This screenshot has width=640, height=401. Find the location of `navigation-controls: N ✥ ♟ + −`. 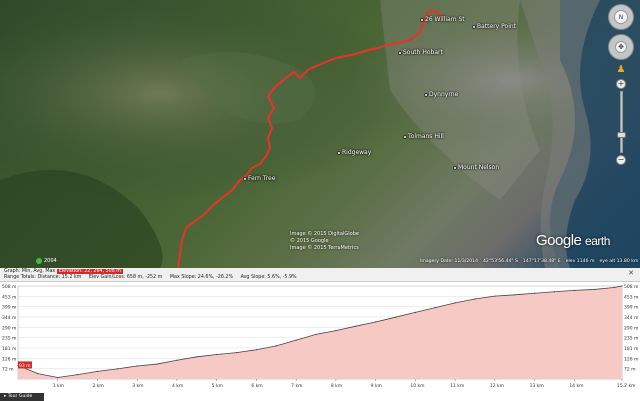

navigation-controls: N ✥ ♟ + − is located at coordinates (621, 84).